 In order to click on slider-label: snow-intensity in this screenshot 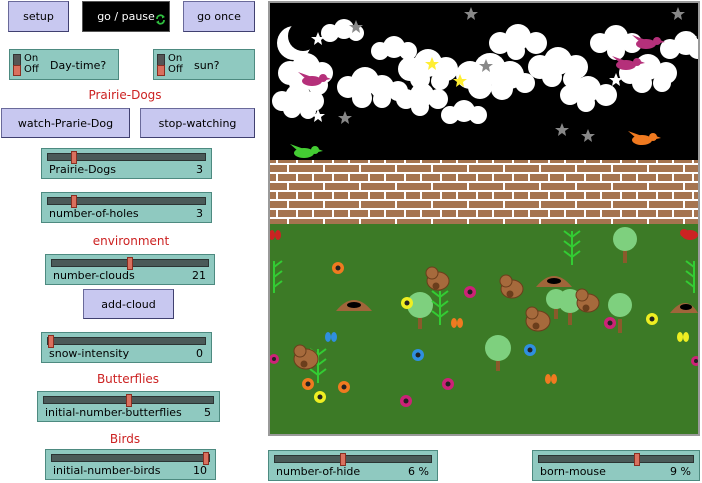, I will do `click(89, 353)`.